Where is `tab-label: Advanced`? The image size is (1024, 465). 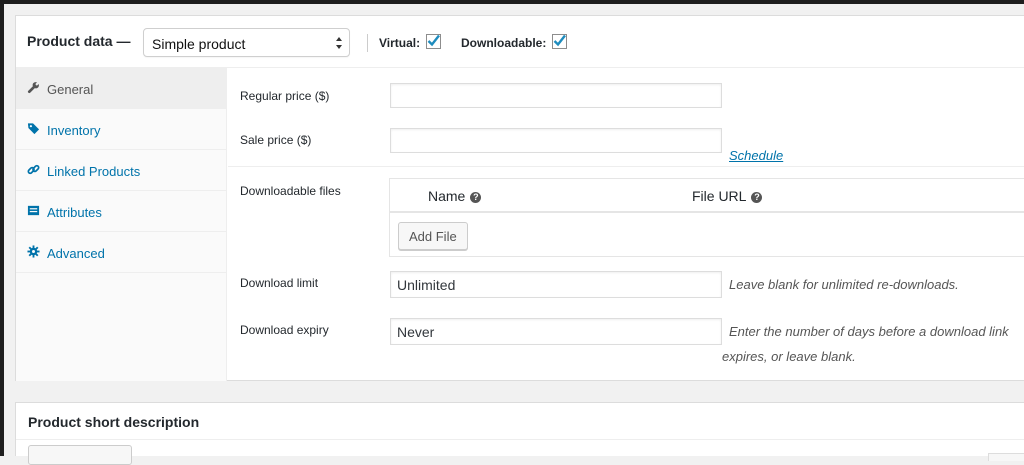 tab-label: Advanced is located at coordinates (76, 253).